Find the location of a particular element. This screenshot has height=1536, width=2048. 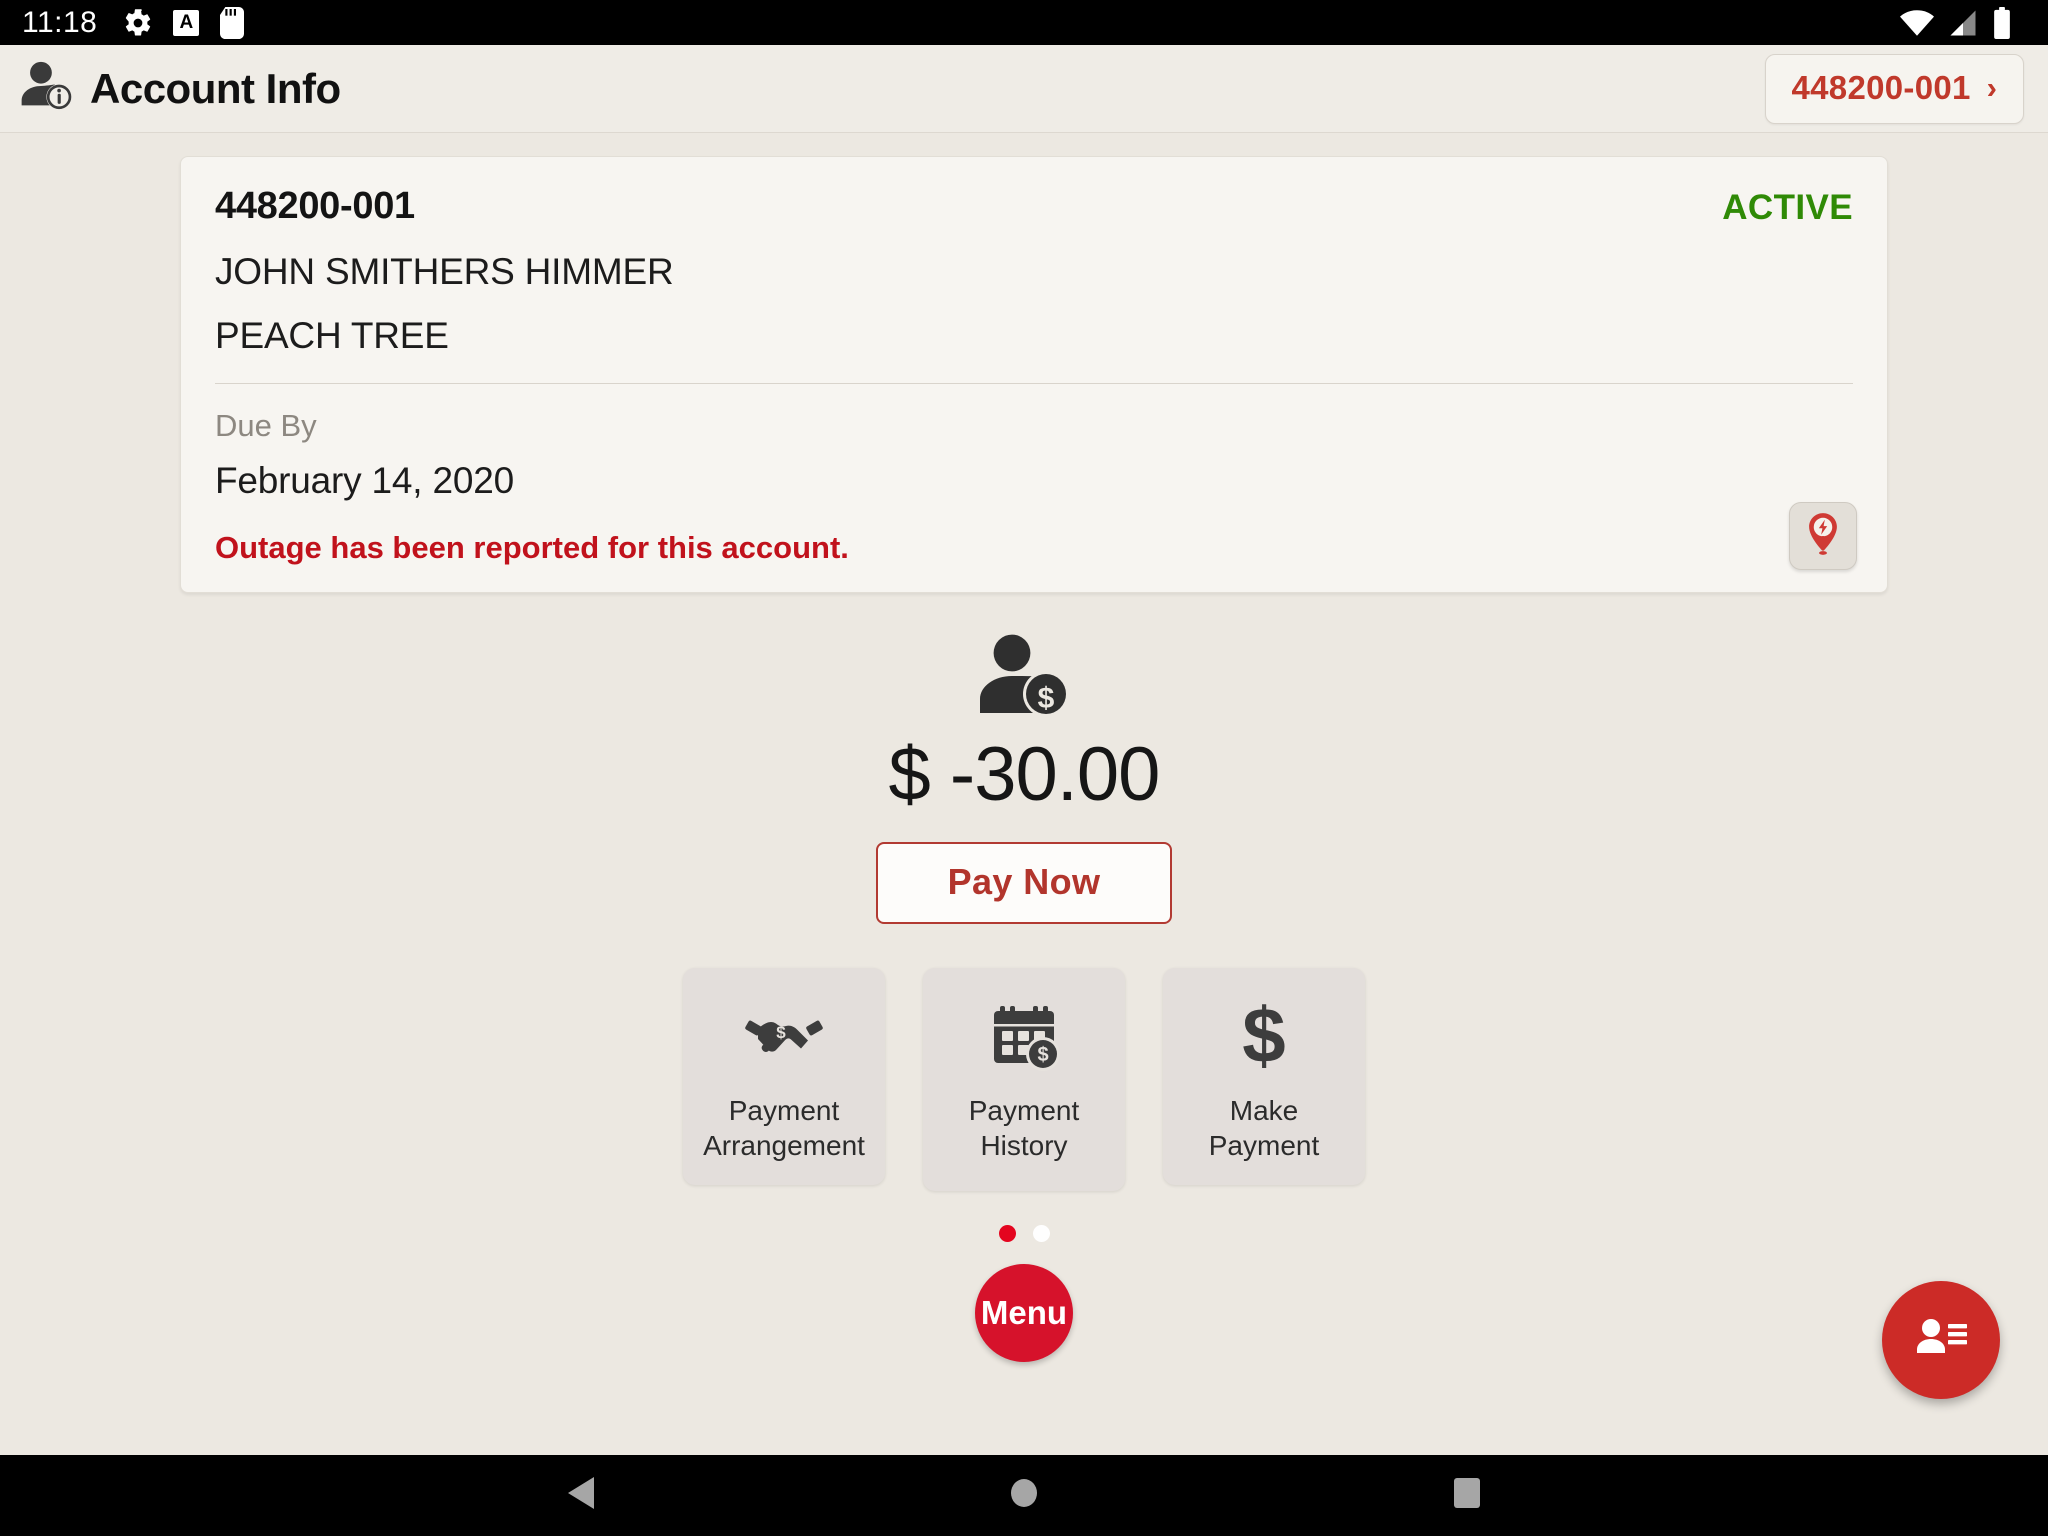

contact-fab-button is located at coordinates (1941, 1340).